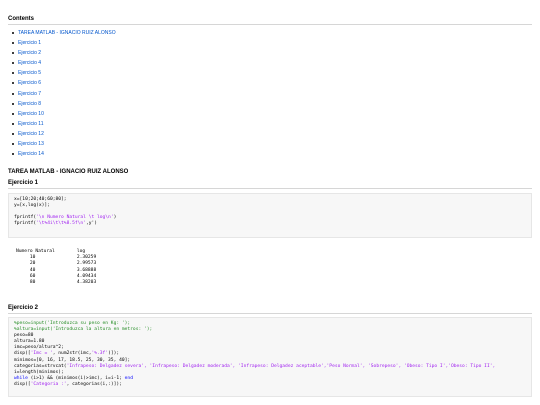  What do you see at coordinates (75, 218) in the screenshot?
I see `code-string: '\n Numero Natural \t log\n'` at bounding box center [75, 218].